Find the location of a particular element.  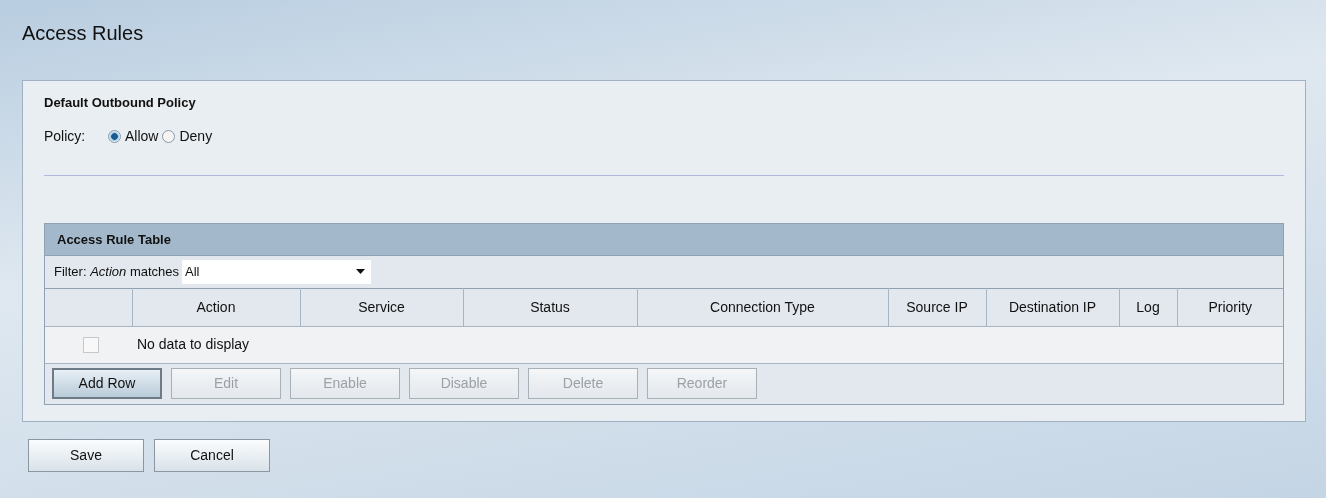

action-button: Save is located at coordinates (86, 455).